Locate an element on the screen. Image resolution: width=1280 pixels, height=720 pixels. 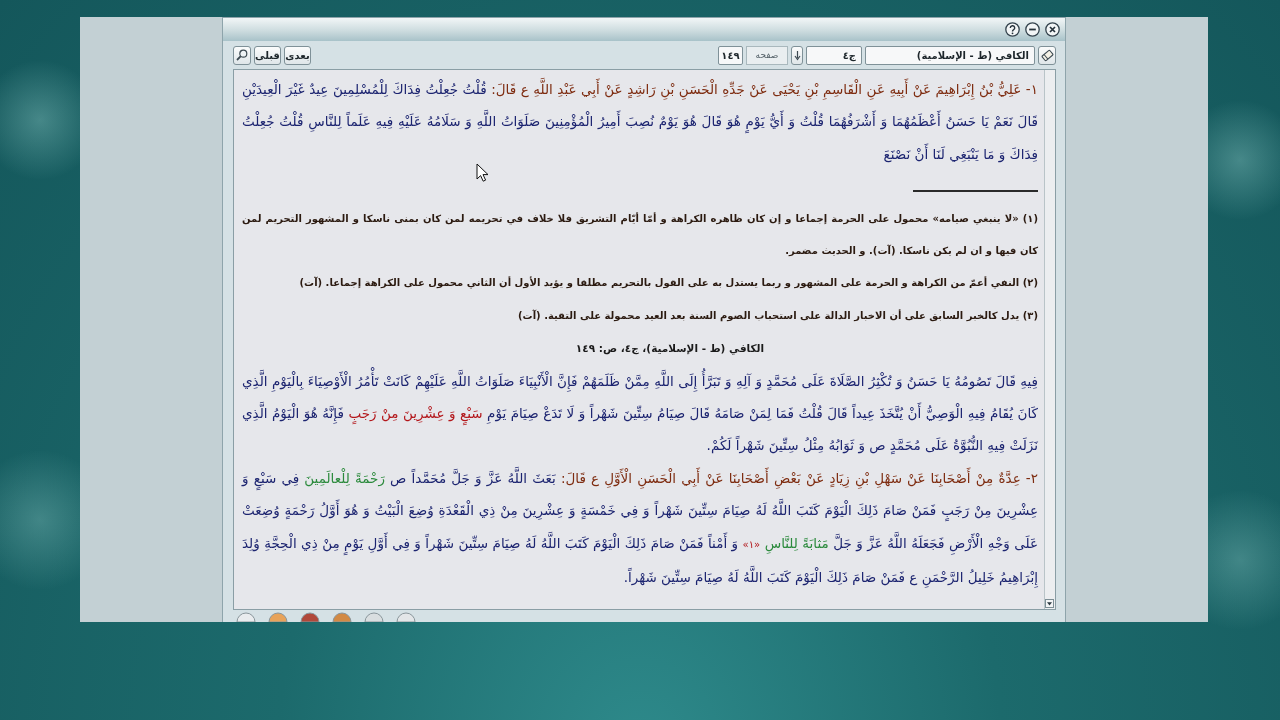
footnote-text: (١) «لا ينبغي صيامه» محمول على الحرمة إجماعا و إن كان ظاهره الكراهة و أمّا أيّام التشريق فلا خلاف في تحريمه لمن كان بمنى ناسكا و المشهور التحريم لمن كان فيها و ان لم يكن ناسكا. (آت). و الحديث مضمر. is located at coordinates (640, 235).